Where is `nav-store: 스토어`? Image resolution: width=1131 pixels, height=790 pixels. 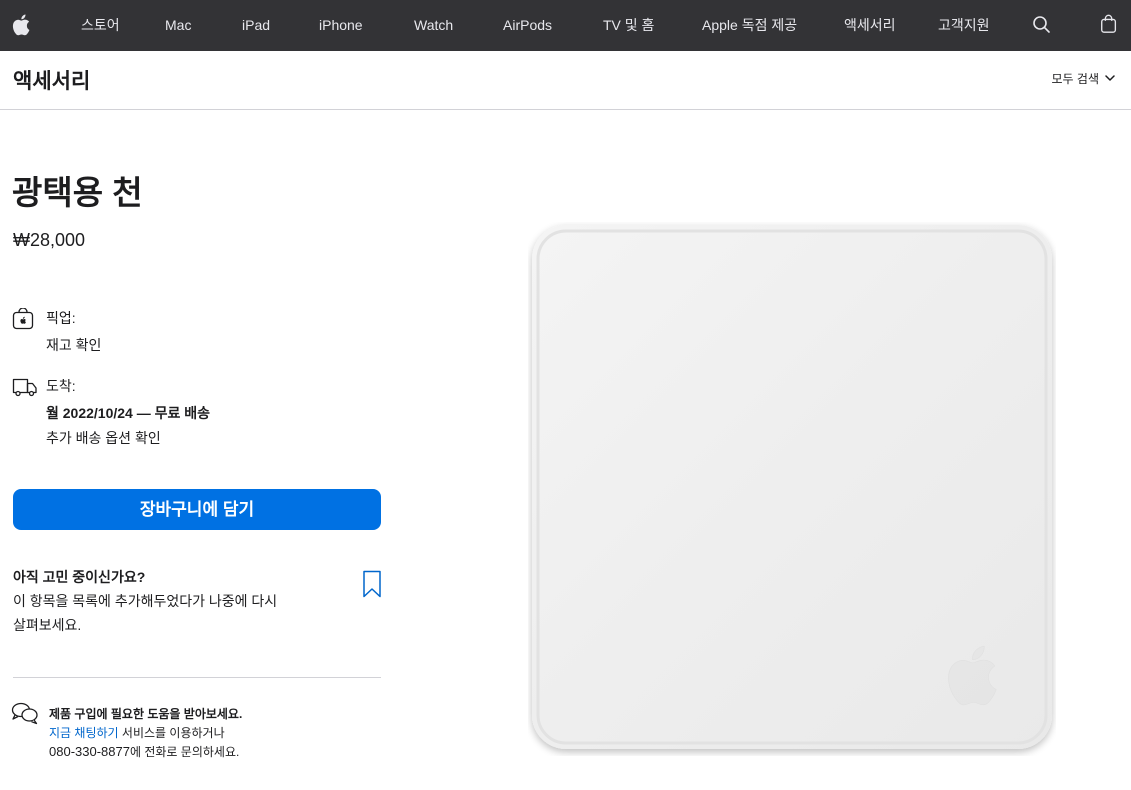 nav-store: 스토어 is located at coordinates (100, 25).